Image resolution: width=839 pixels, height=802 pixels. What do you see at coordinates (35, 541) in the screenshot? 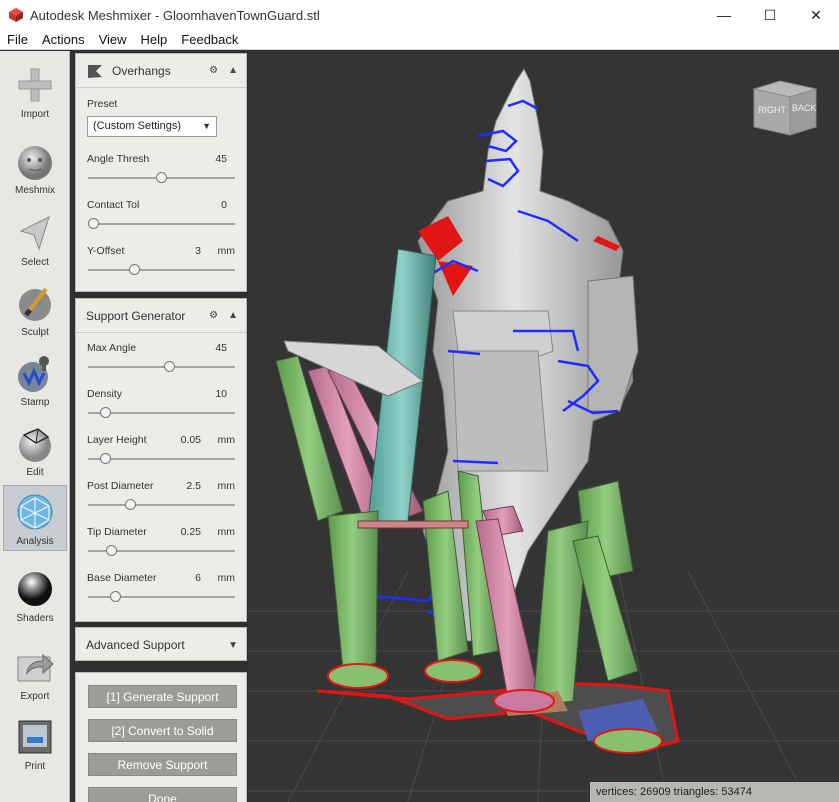
I see `tool-analysis-label: Analysis` at bounding box center [35, 541].